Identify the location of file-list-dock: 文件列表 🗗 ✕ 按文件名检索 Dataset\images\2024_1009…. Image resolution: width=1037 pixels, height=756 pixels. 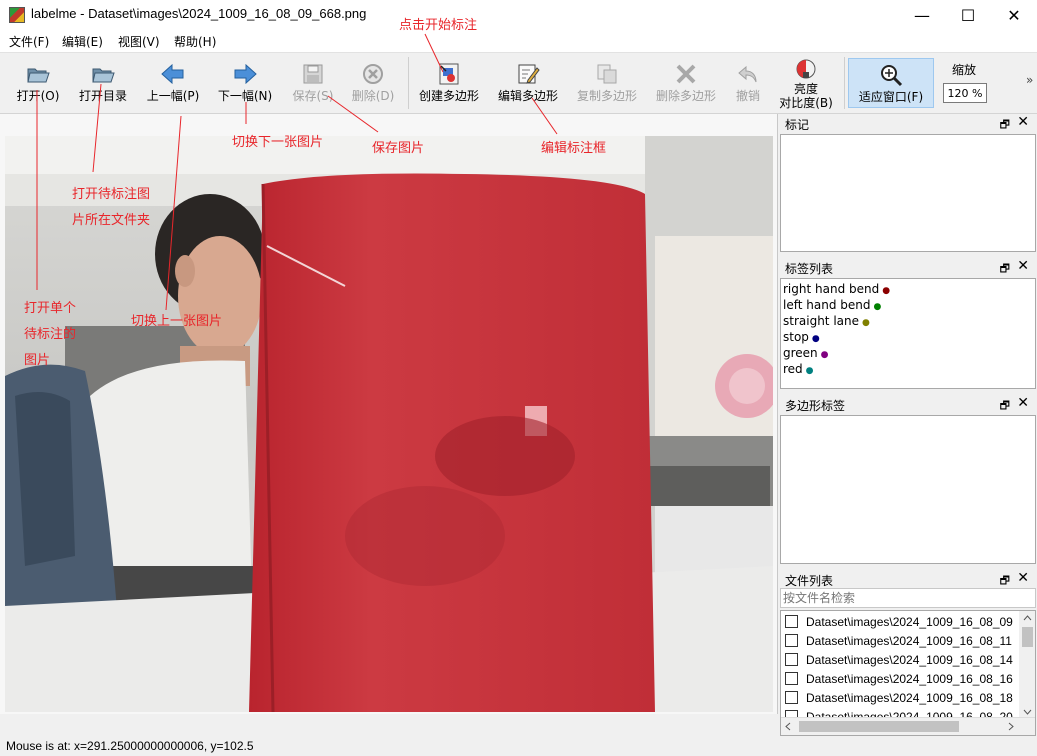
(908, 653).